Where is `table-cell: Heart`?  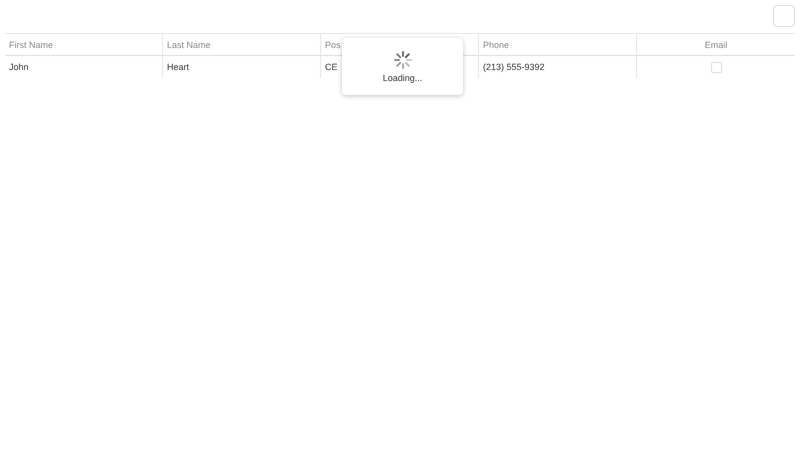 table-cell: Heart is located at coordinates (178, 67).